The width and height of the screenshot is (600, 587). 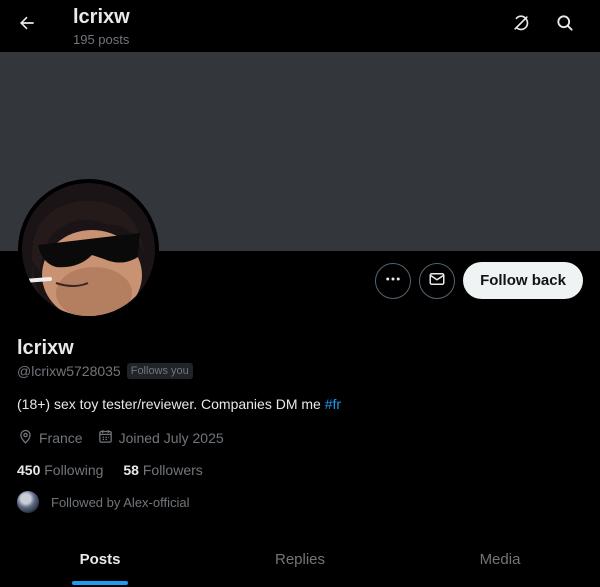 I want to click on tab-replies: Replies, so click(x=300, y=559).